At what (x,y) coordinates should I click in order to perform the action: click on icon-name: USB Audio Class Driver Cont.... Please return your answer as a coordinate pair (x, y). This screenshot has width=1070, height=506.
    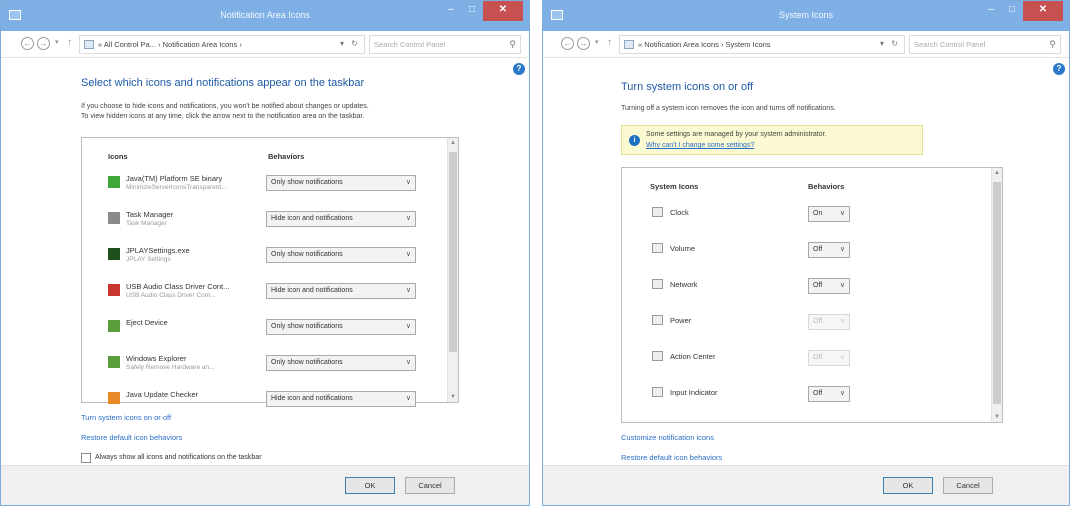
    Looking at the image, I should click on (178, 286).